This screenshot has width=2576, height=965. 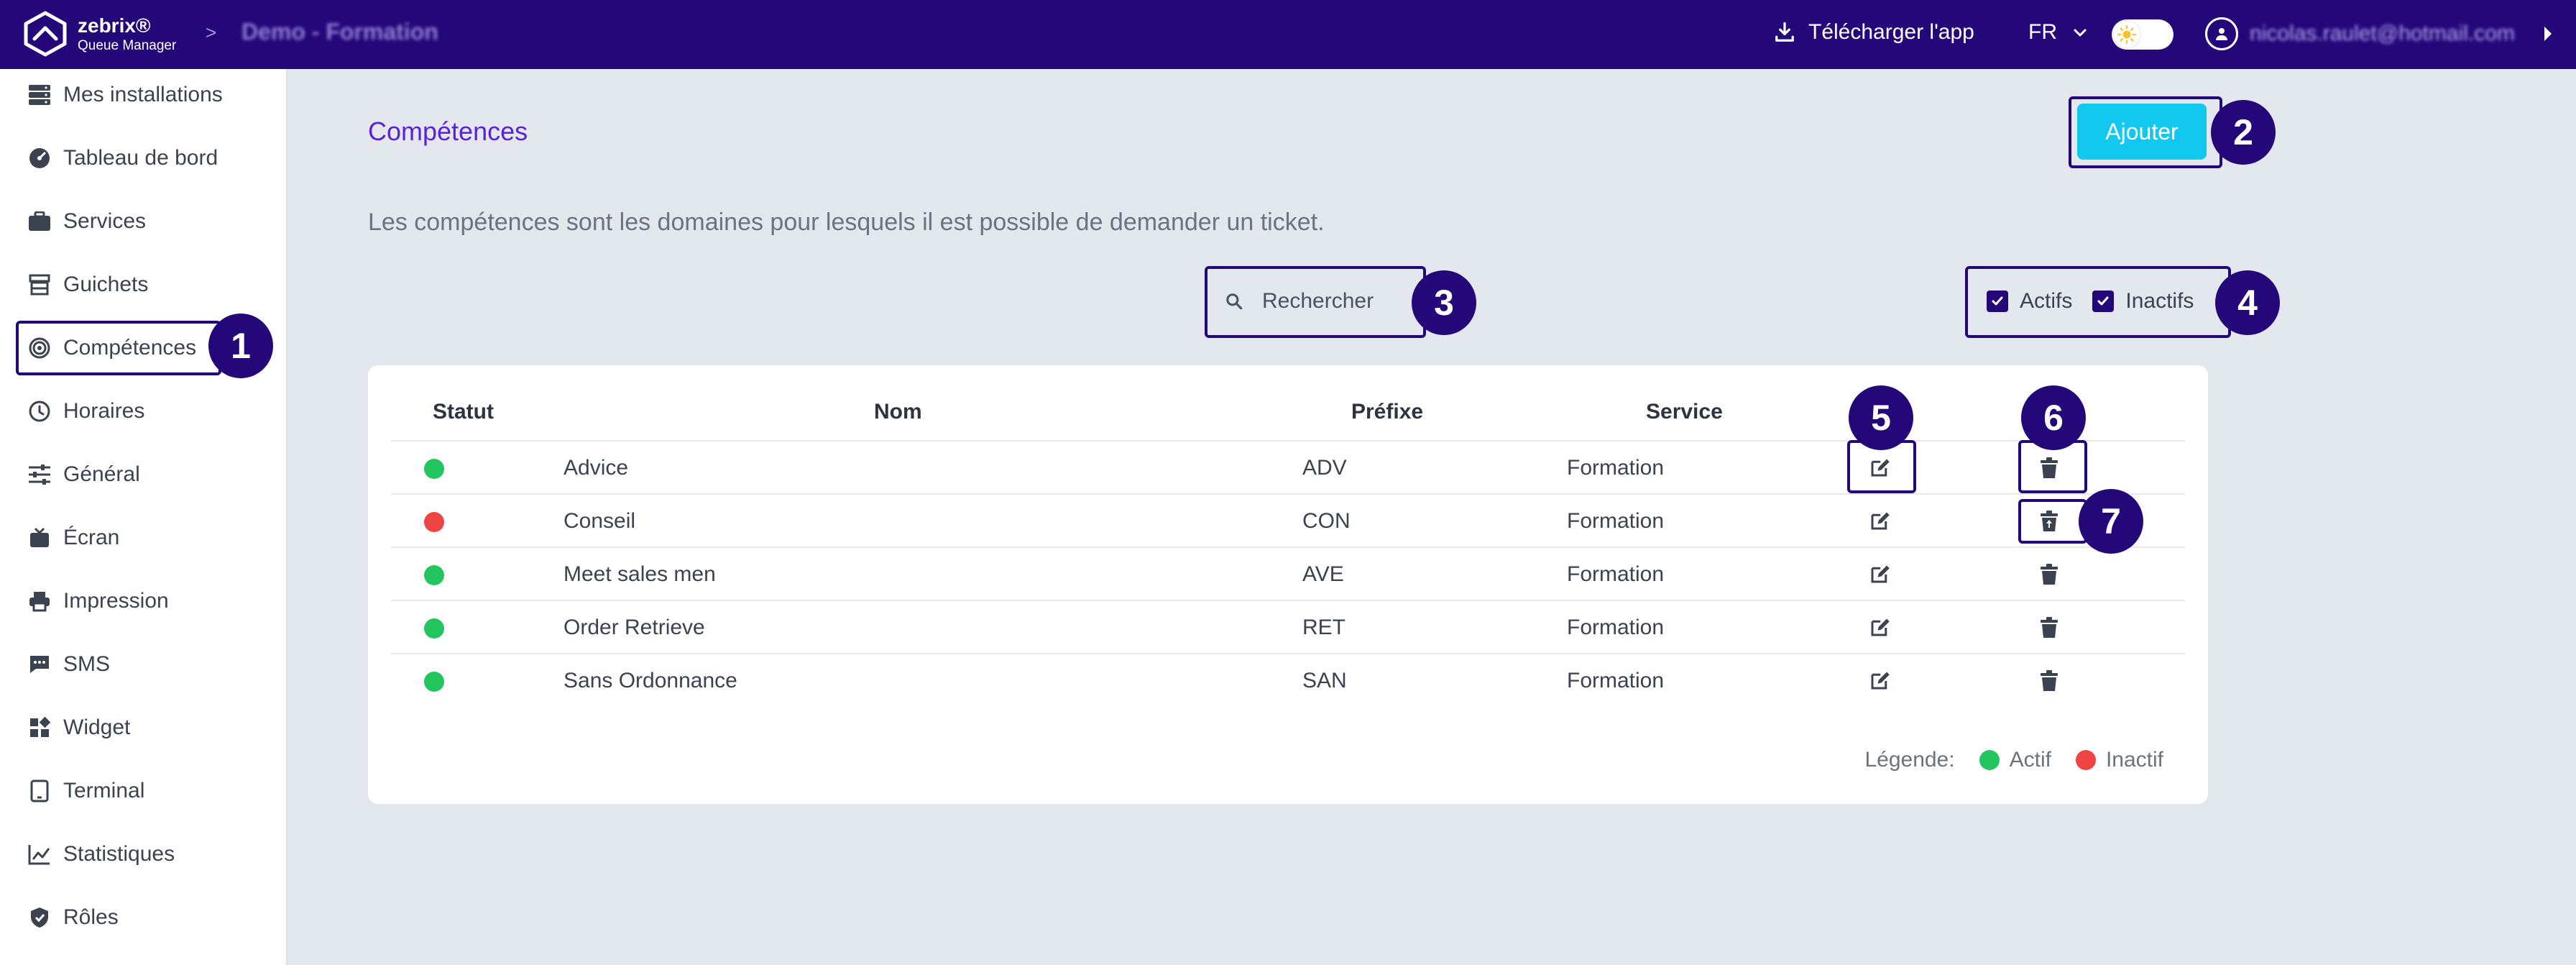 What do you see at coordinates (2080, 33) in the screenshot?
I see `chevron-down-icon` at bounding box center [2080, 33].